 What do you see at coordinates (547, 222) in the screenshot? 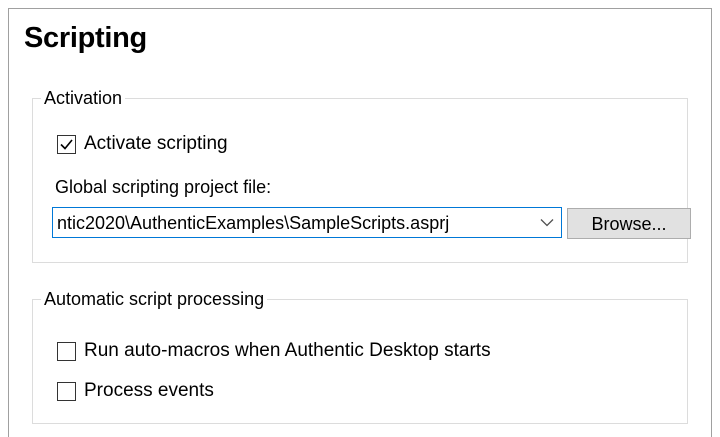
I see `chevron-down-icon` at bounding box center [547, 222].